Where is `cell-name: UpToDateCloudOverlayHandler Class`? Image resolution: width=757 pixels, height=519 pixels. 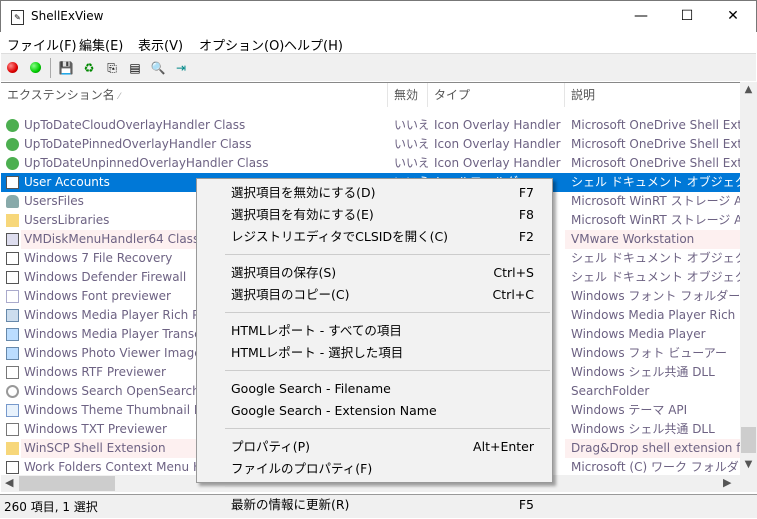
cell-name: UpToDateCloudOverlayHandler Class is located at coordinates (135, 125).